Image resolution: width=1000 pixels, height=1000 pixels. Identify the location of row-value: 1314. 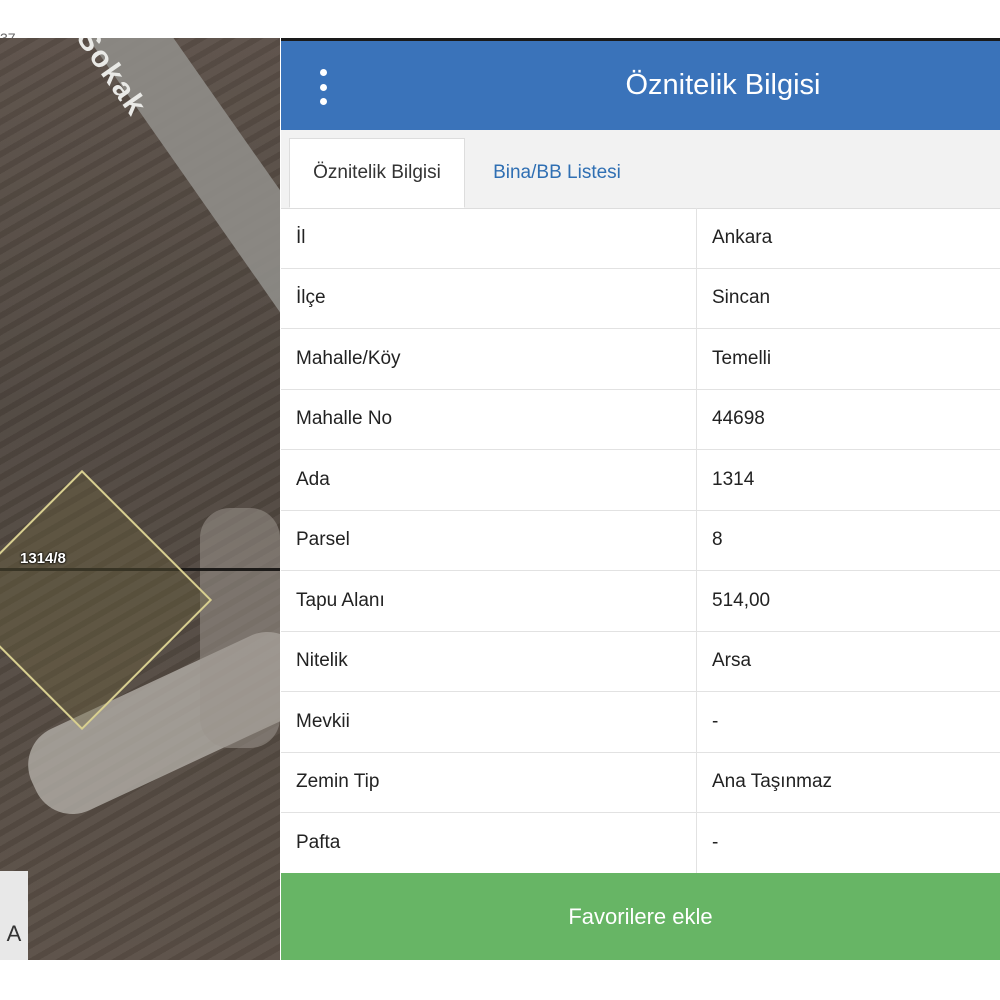
(733, 479).